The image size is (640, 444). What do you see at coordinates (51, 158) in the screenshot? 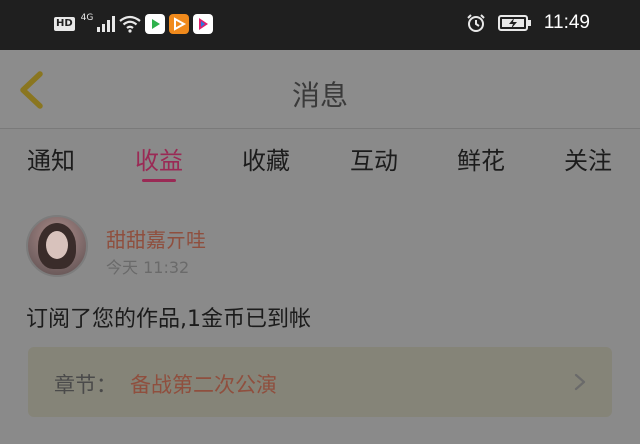
I see `tab-notifications: 通知` at bounding box center [51, 158].